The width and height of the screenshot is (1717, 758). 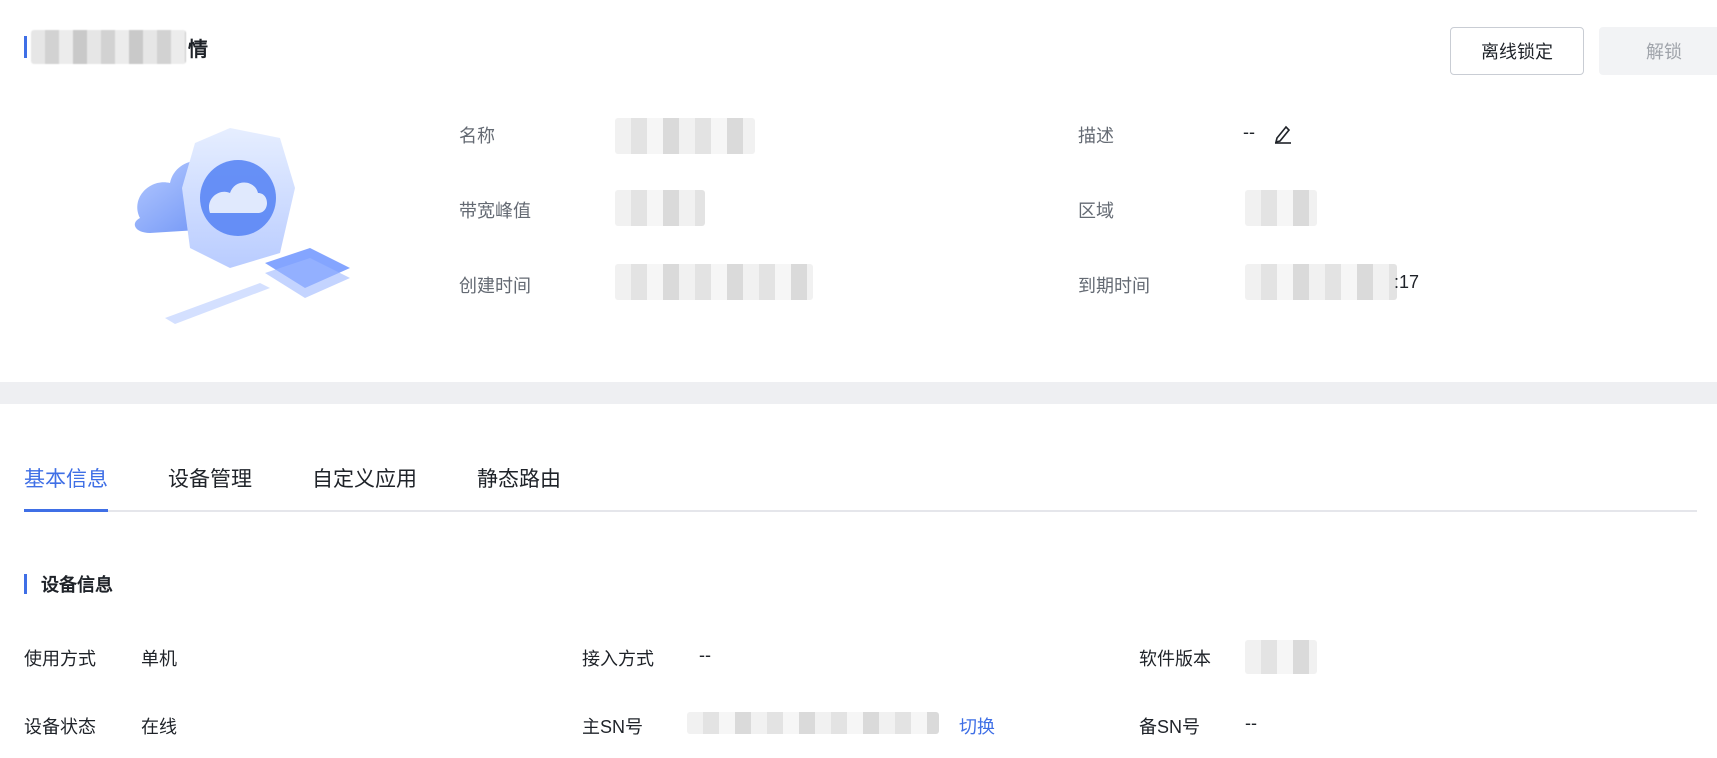 What do you see at coordinates (495, 211) in the screenshot?
I see `bandwidth-label: 带宽峰值` at bounding box center [495, 211].